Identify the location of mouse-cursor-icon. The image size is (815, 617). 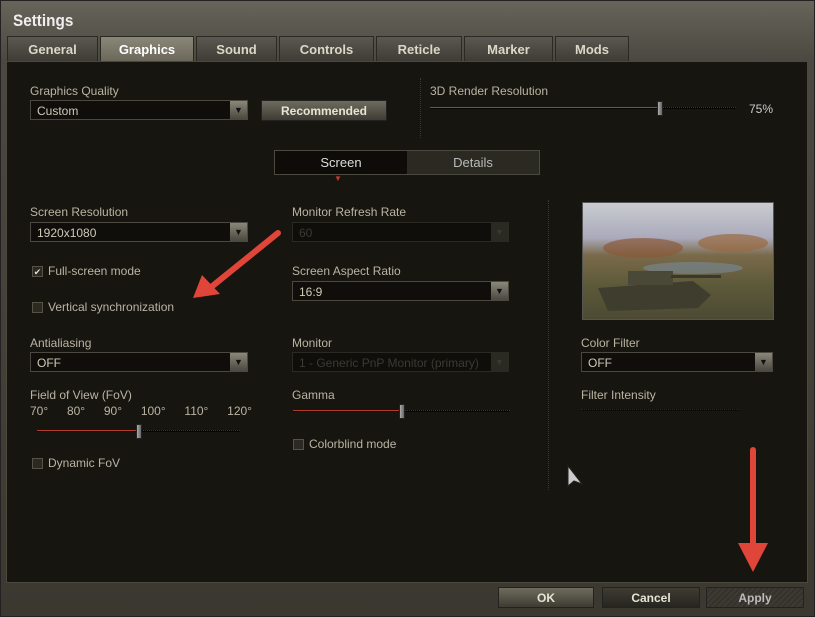
(575, 476).